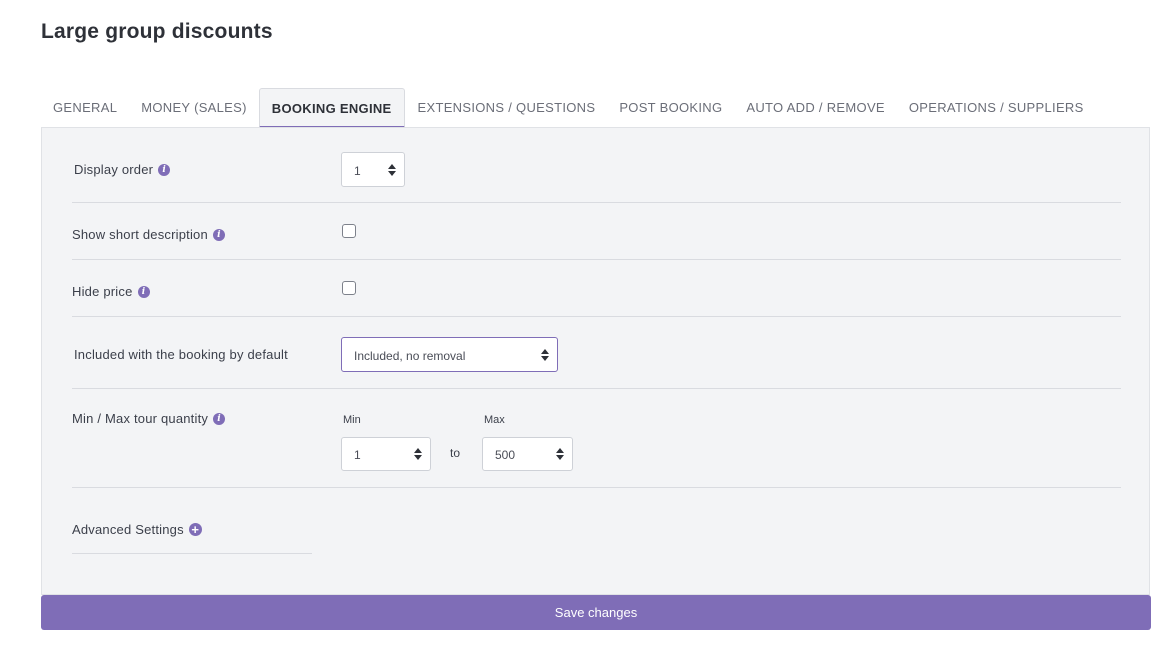 The width and height of the screenshot is (1169, 648). What do you see at coordinates (157, 31) in the screenshot?
I see `page-title: Large group discounts` at bounding box center [157, 31].